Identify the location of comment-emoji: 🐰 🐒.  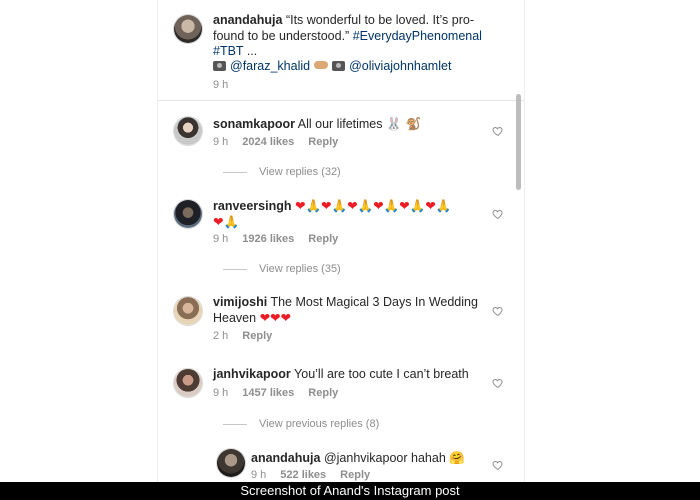
(404, 123).